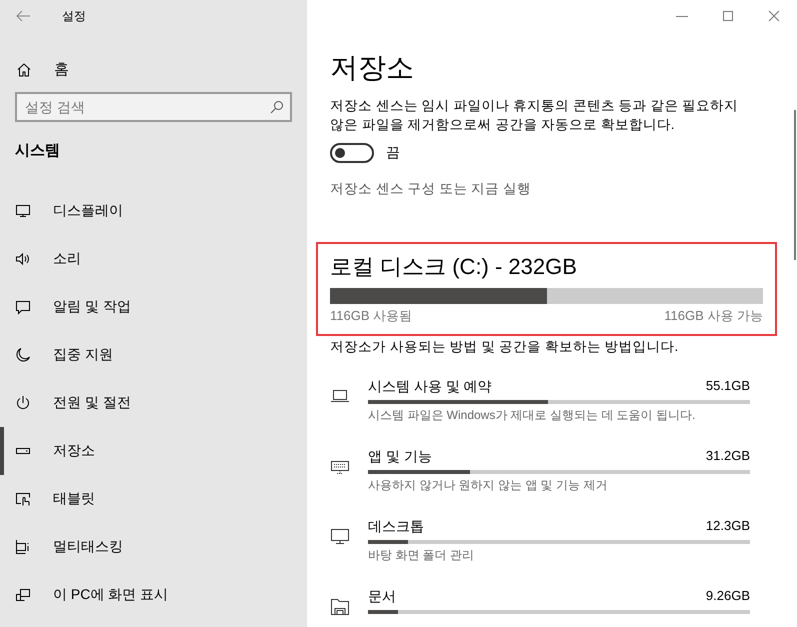  What do you see at coordinates (371, 316) in the screenshot?
I see `used-space: 116GB 사용됨` at bounding box center [371, 316].